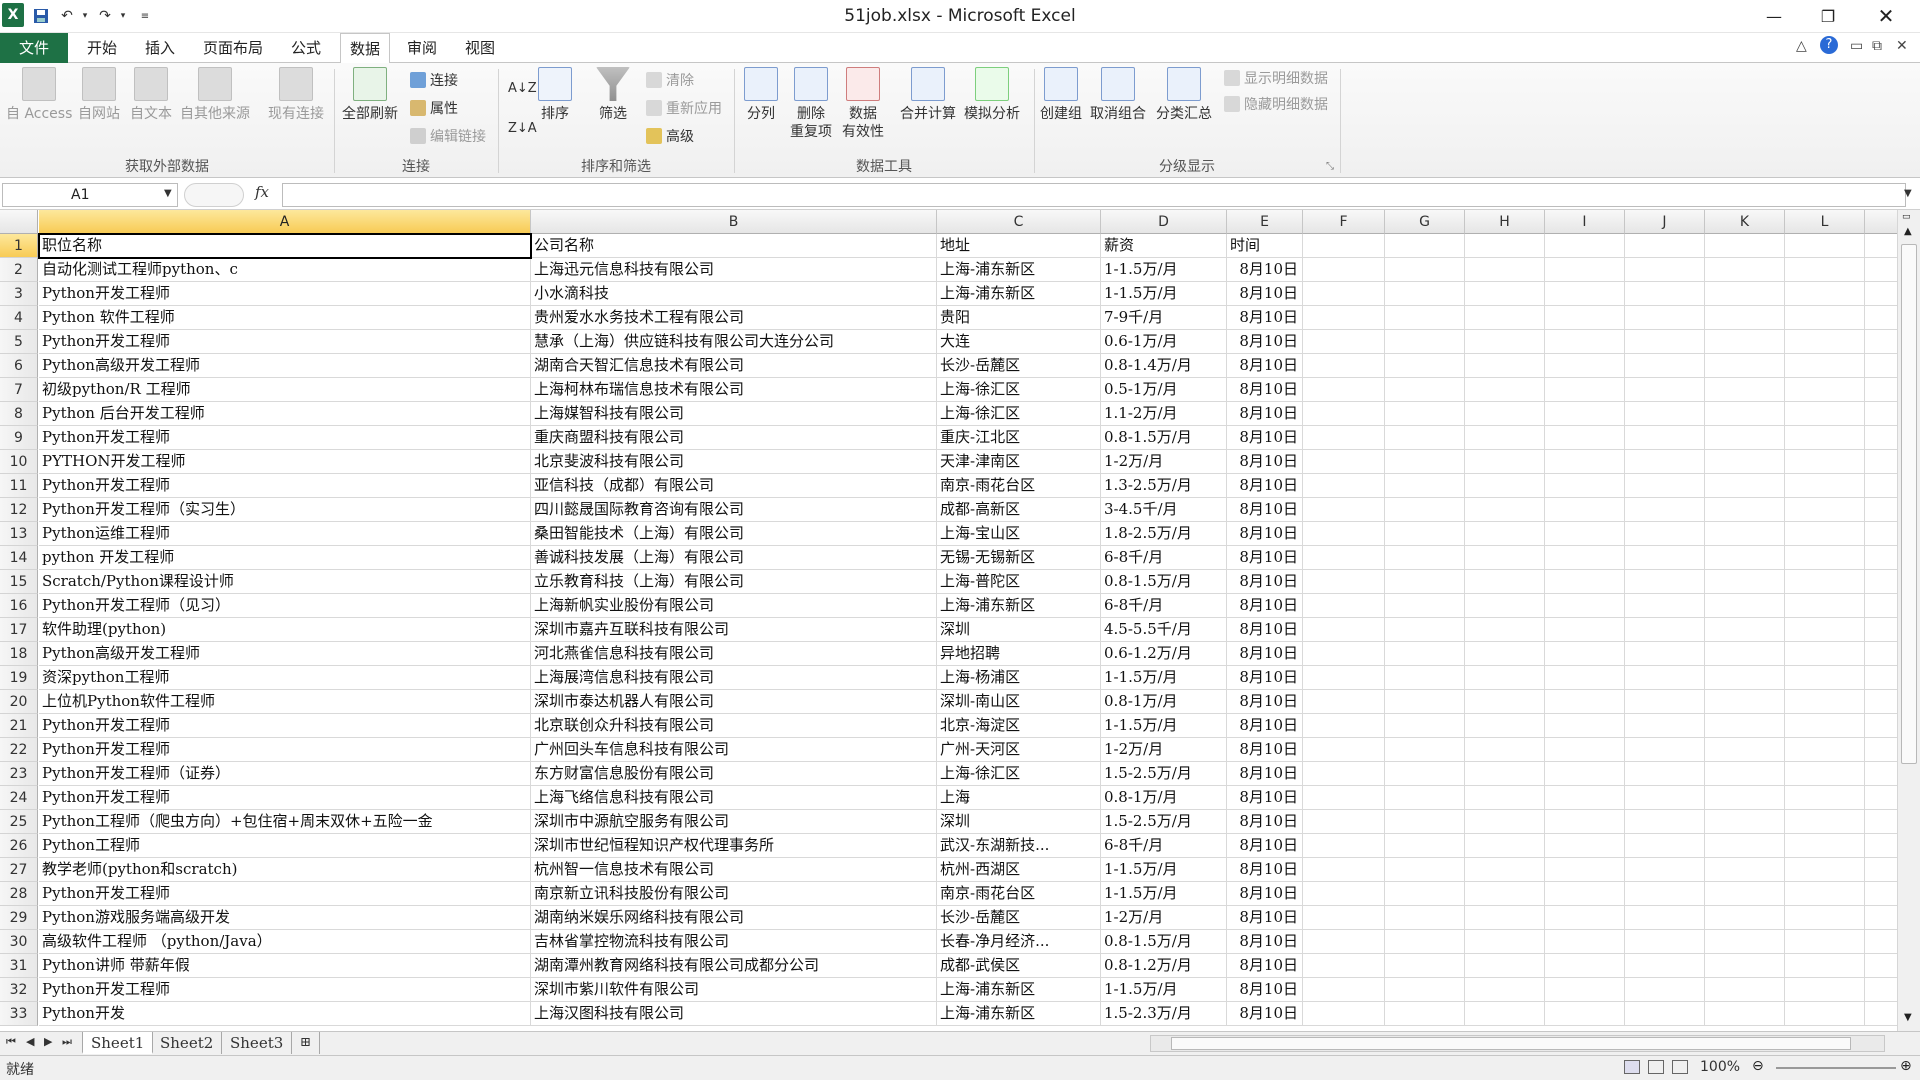  I want to click on row-header: 33, so click(19, 1014).